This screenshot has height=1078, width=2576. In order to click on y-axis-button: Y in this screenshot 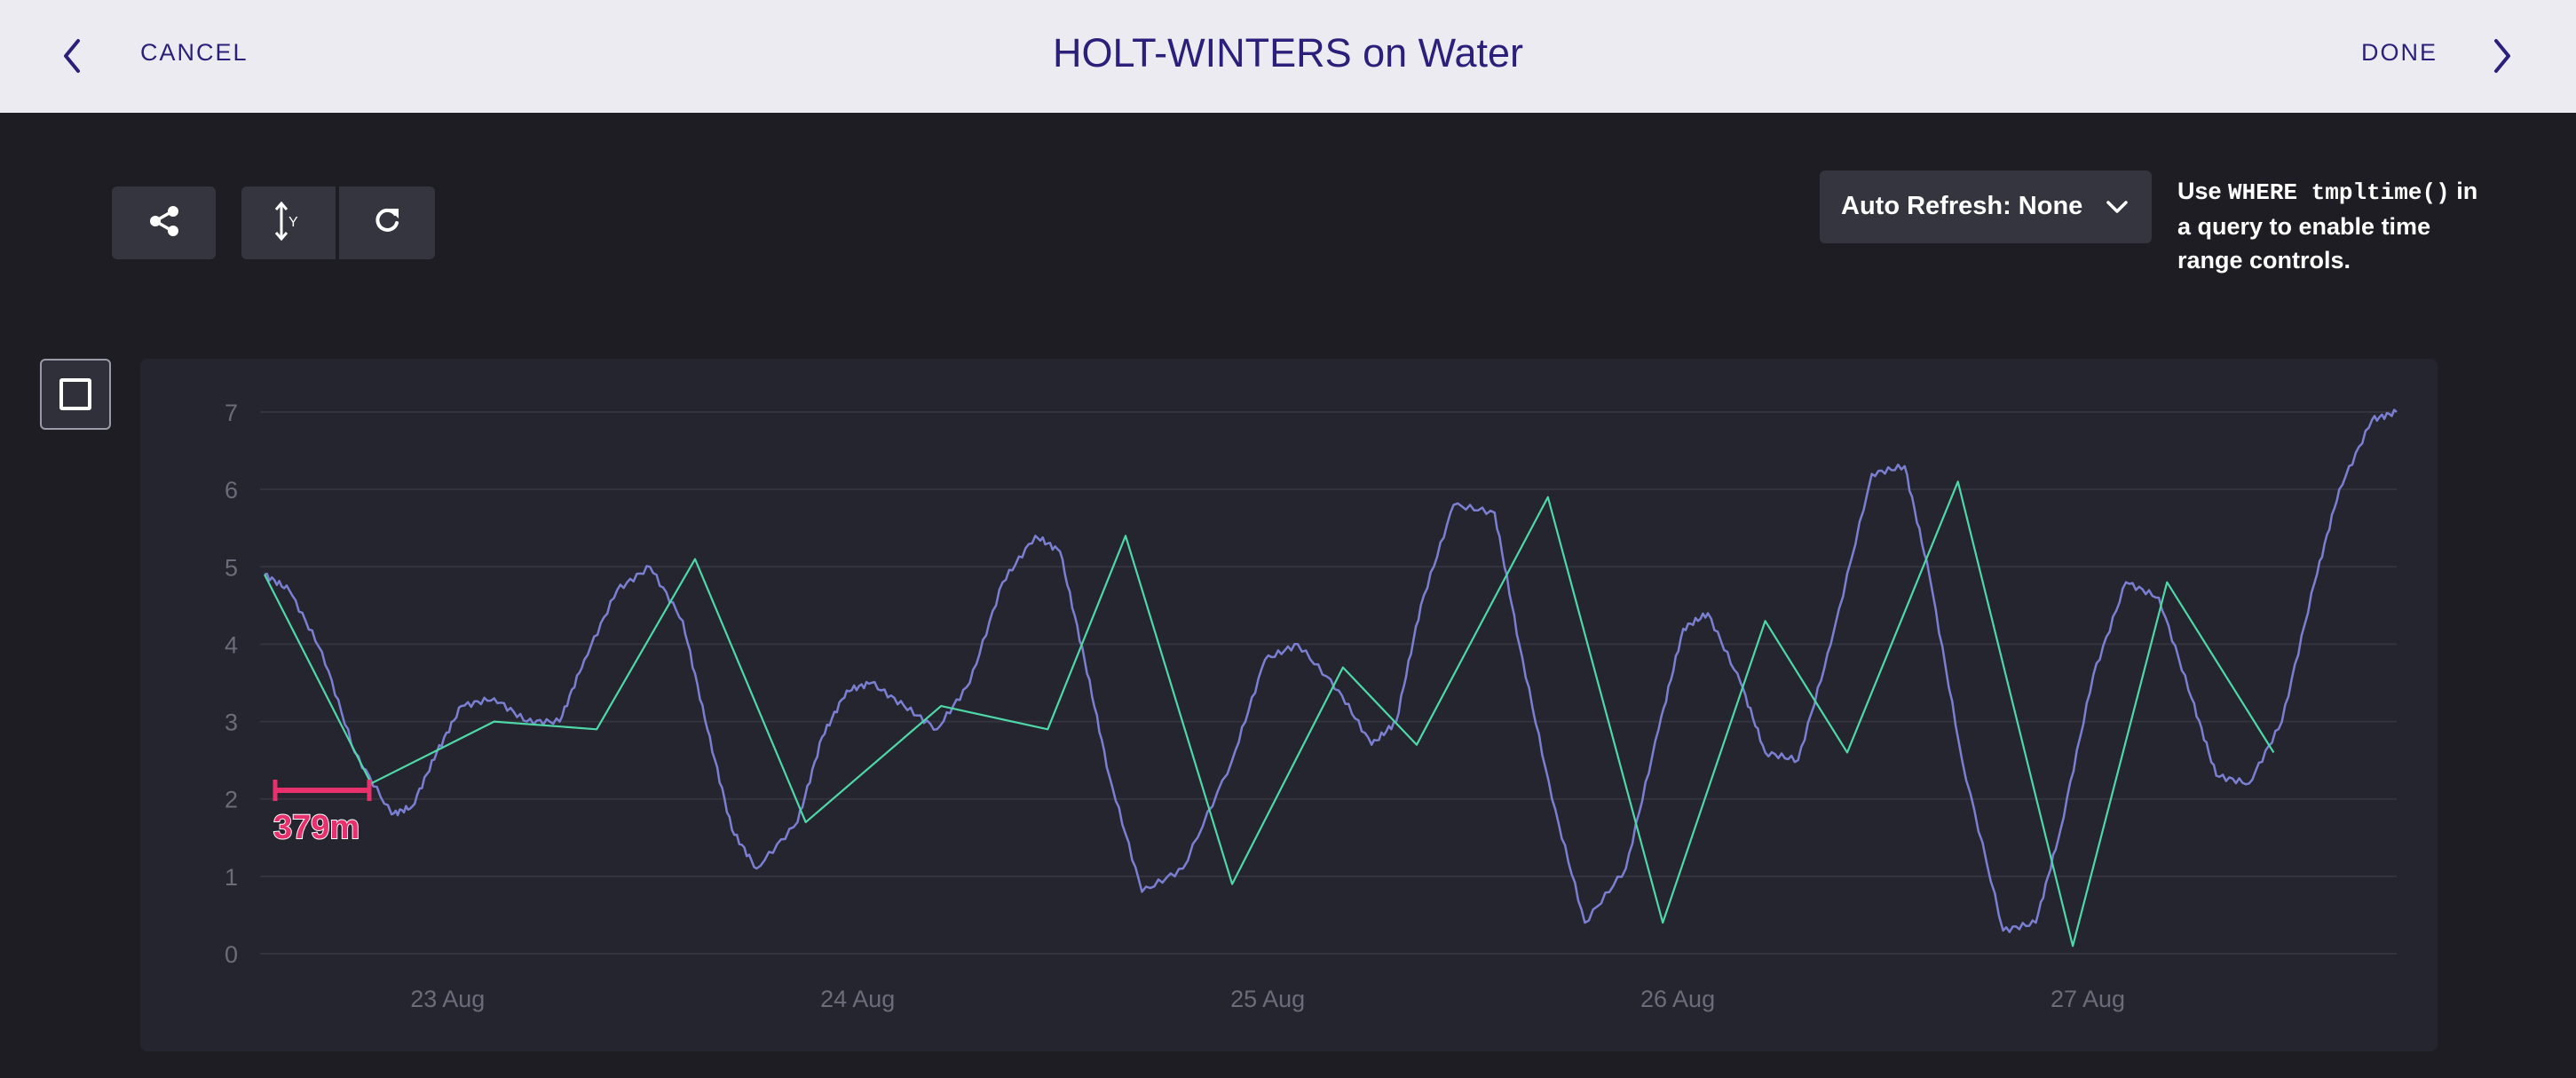, I will do `click(288, 222)`.